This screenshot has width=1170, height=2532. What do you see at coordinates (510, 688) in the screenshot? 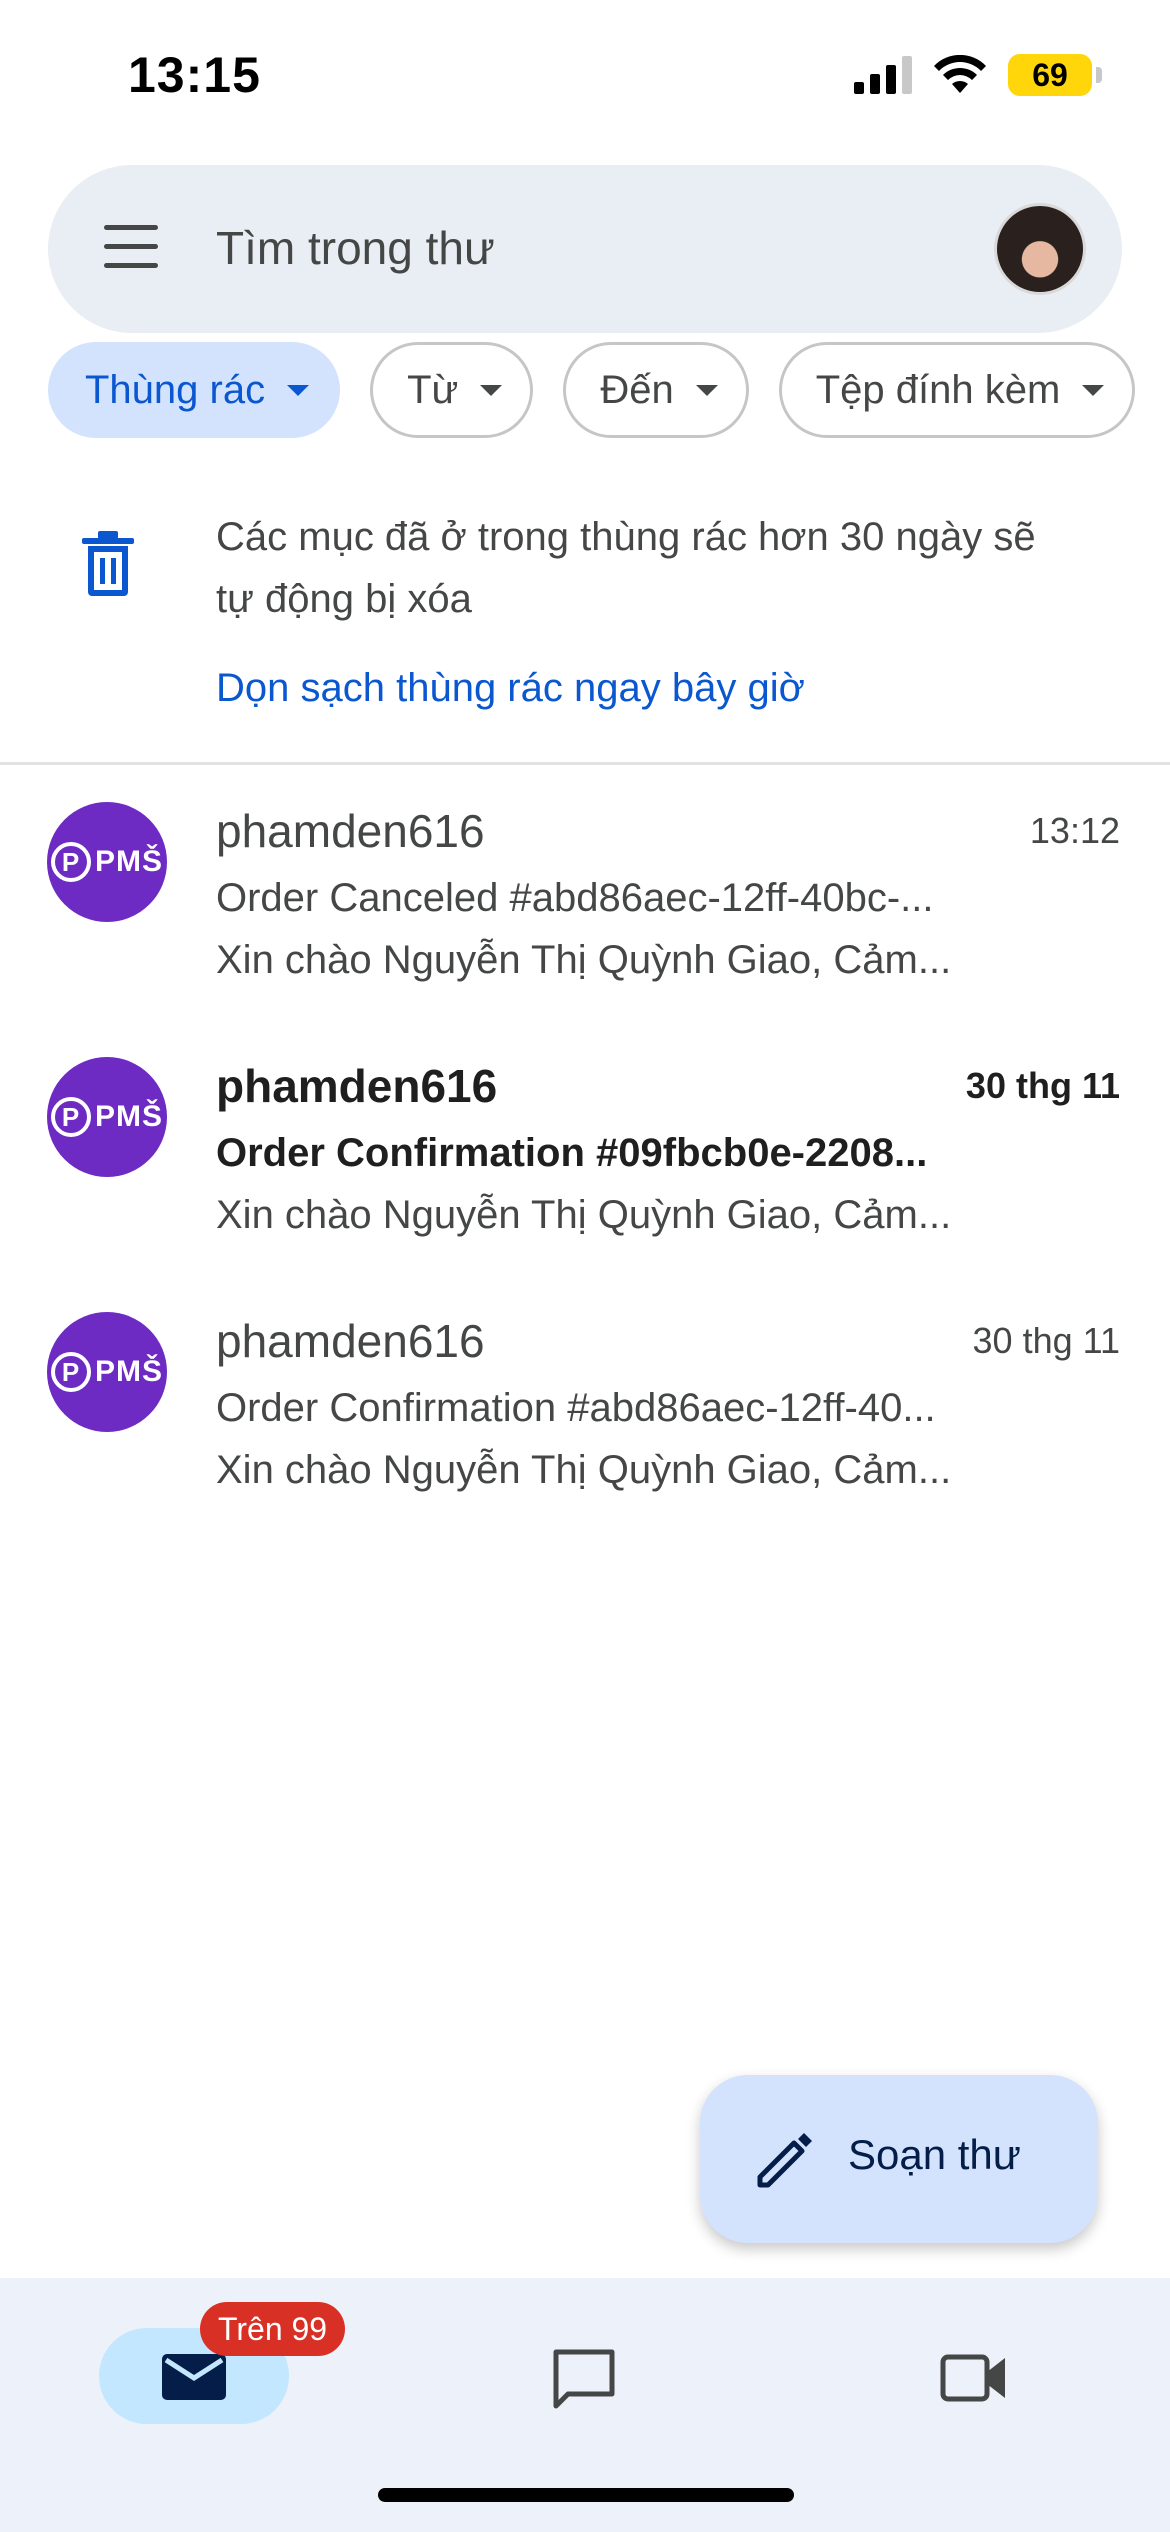
I see `empty-trash-link: Dọn sạch thùng rác ngay bây giờ` at bounding box center [510, 688].